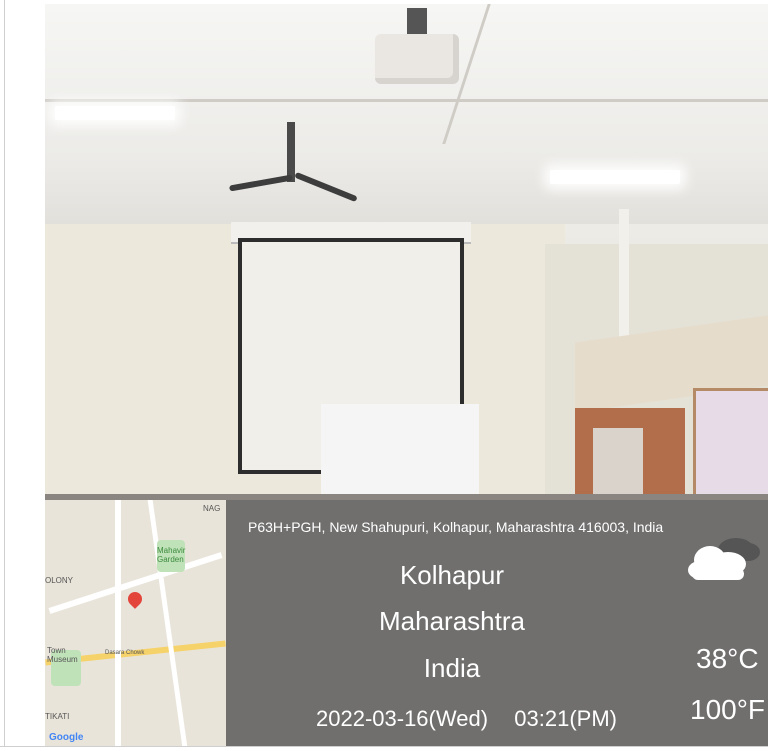  I want to click on time-text: 03:21(PM), so click(565, 718).